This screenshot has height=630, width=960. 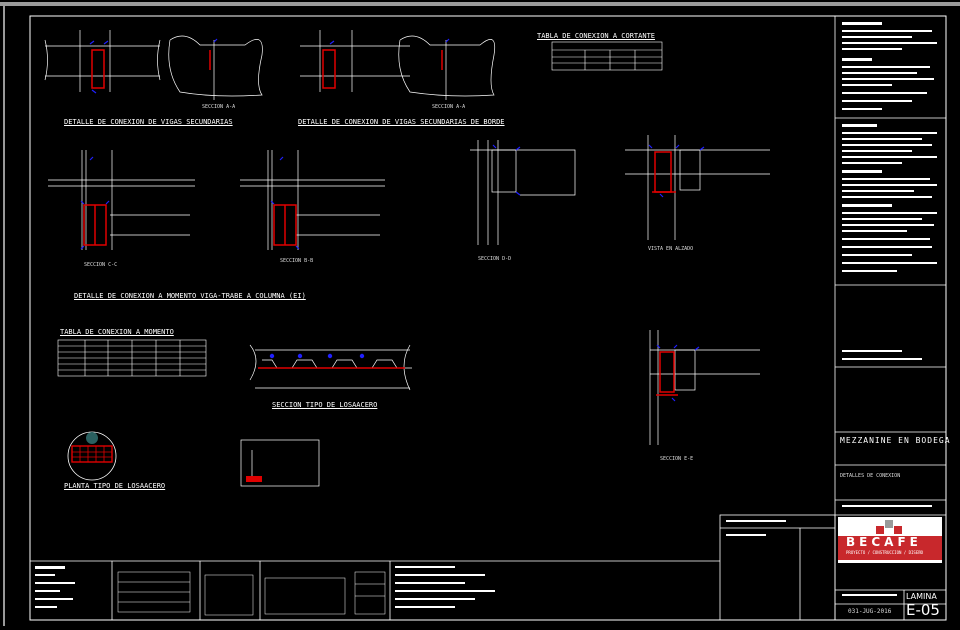 I want to click on title-planta-losaacero: PLANTA TIPO DE LOSAACERO, so click(x=115, y=486).